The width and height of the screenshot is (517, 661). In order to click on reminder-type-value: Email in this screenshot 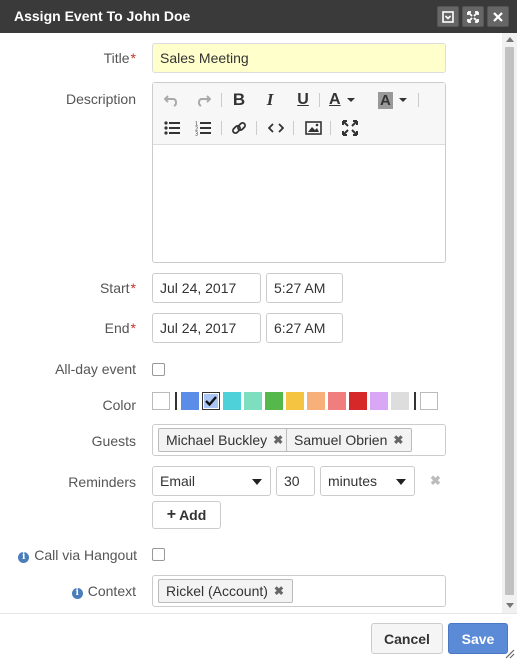, I will do `click(178, 481)`.